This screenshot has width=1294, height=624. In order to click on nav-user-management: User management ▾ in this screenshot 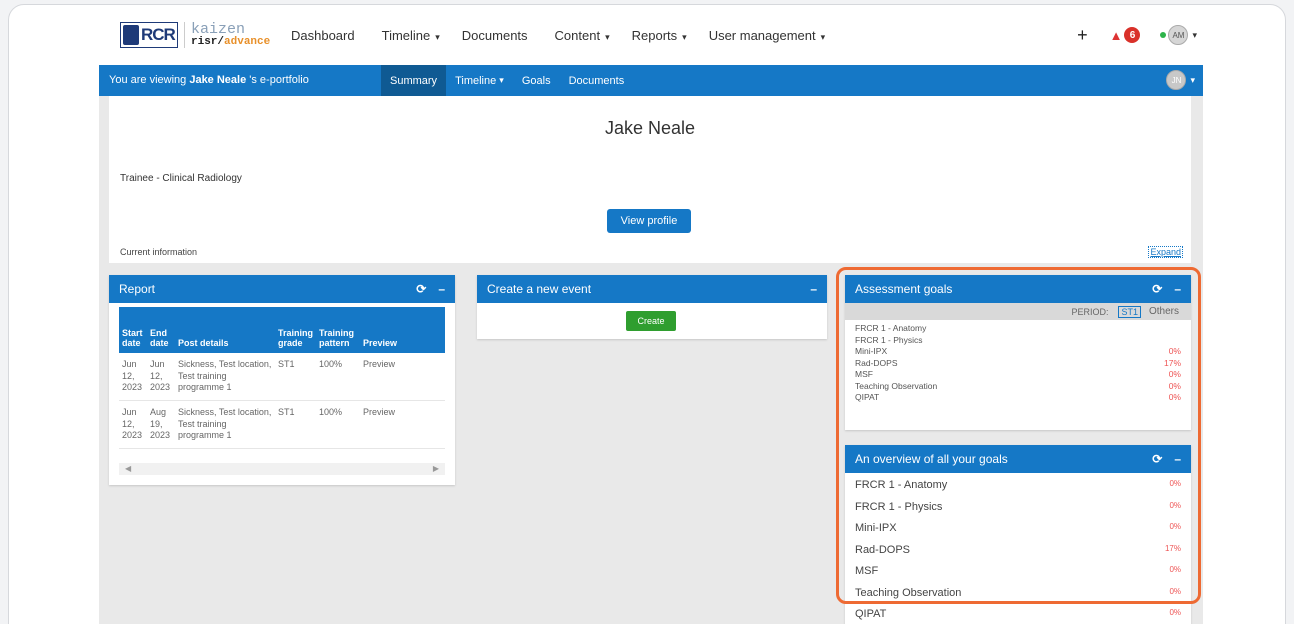, I will do `click(767, 35)`.